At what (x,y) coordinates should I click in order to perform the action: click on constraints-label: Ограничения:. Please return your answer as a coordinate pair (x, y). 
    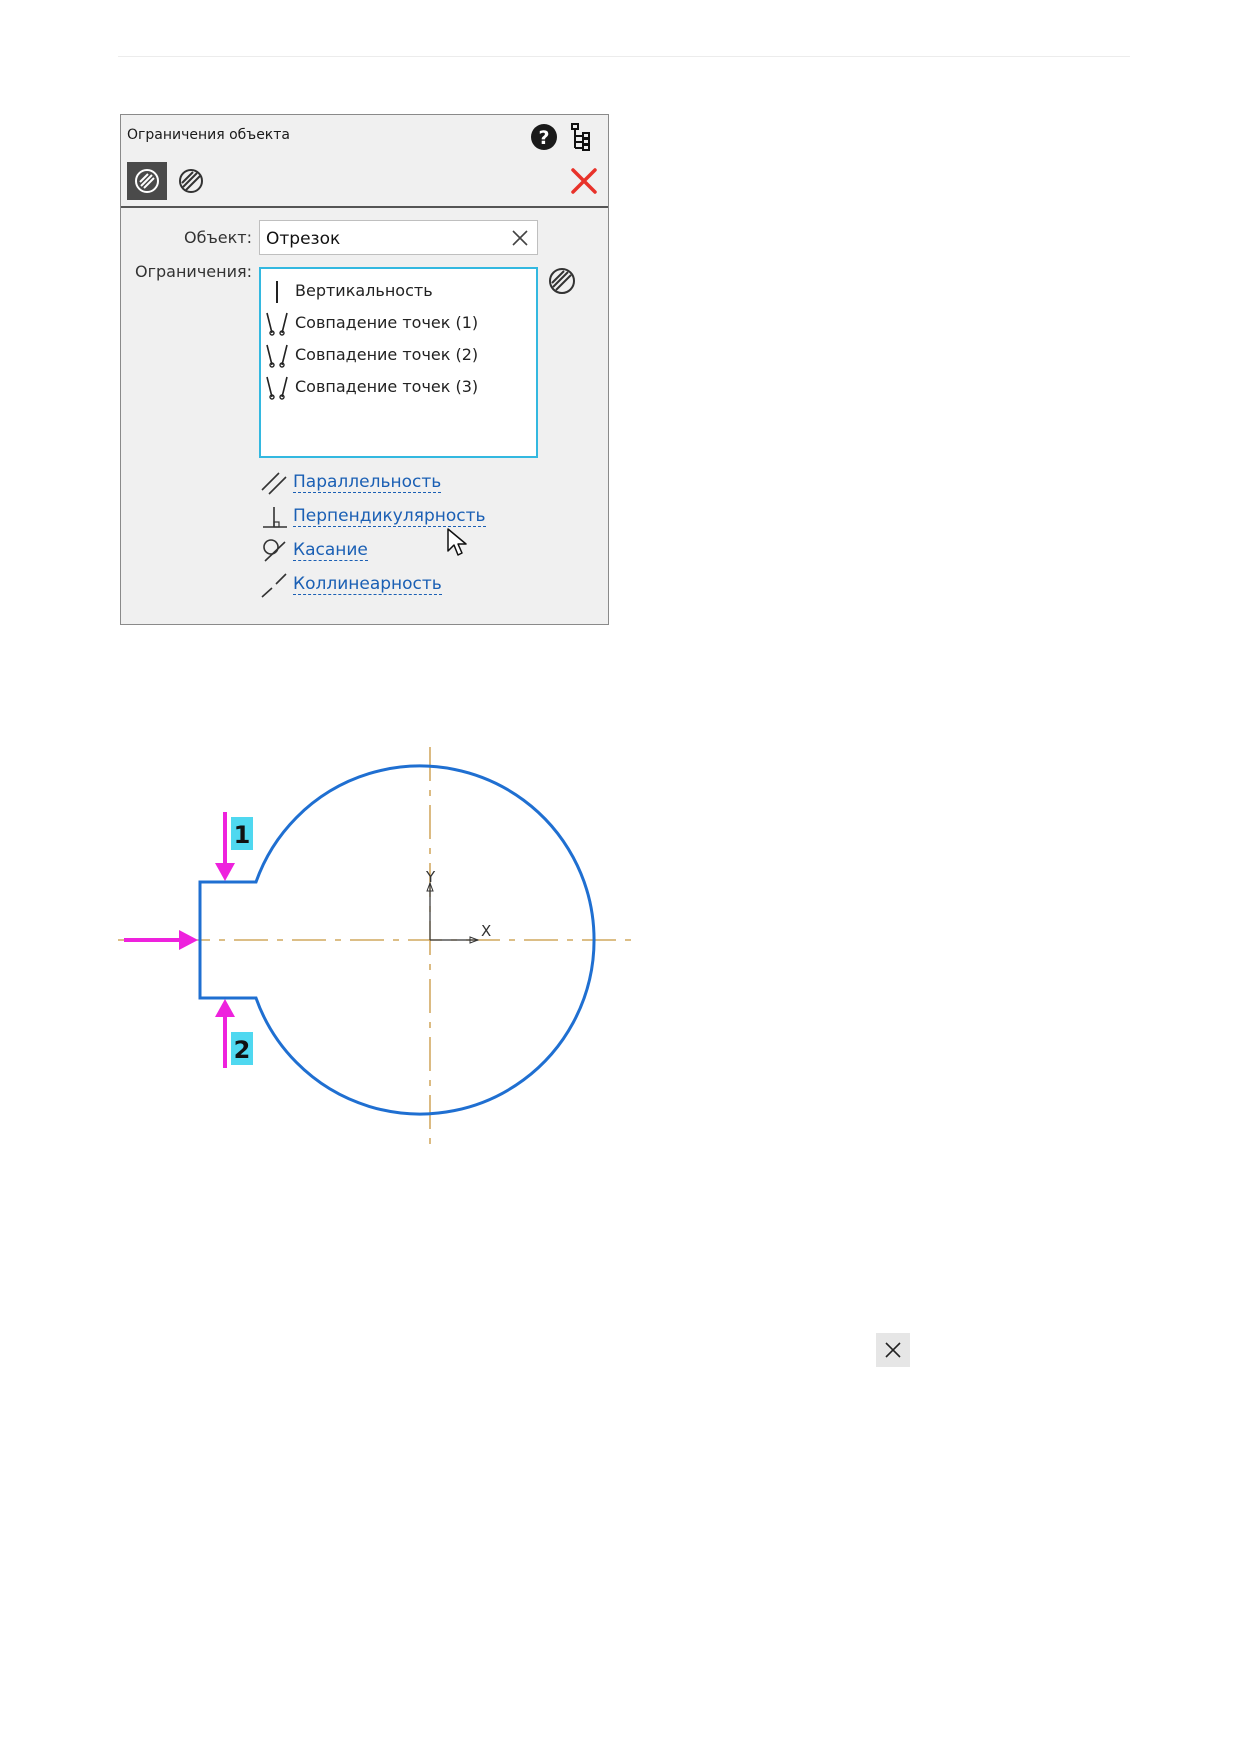
    Looking at the image, I should click on (193, 271).